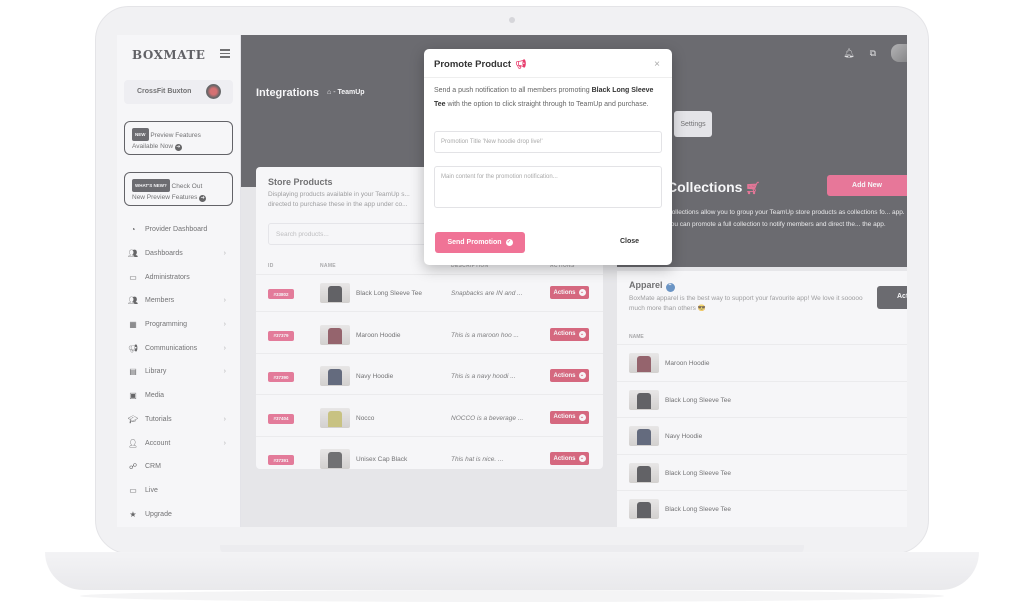 The image size is (1024, 614). I want to click on megaphone-icon: 📢︎, so click(521, 64).